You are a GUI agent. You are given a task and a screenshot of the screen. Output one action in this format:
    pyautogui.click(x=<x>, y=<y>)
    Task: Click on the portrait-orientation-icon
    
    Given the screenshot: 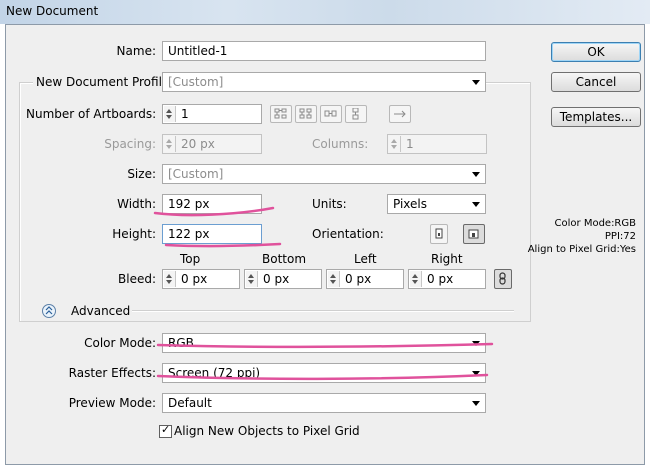 What is the action you would take?
    pyautogui.click(x=439, y=234)
    